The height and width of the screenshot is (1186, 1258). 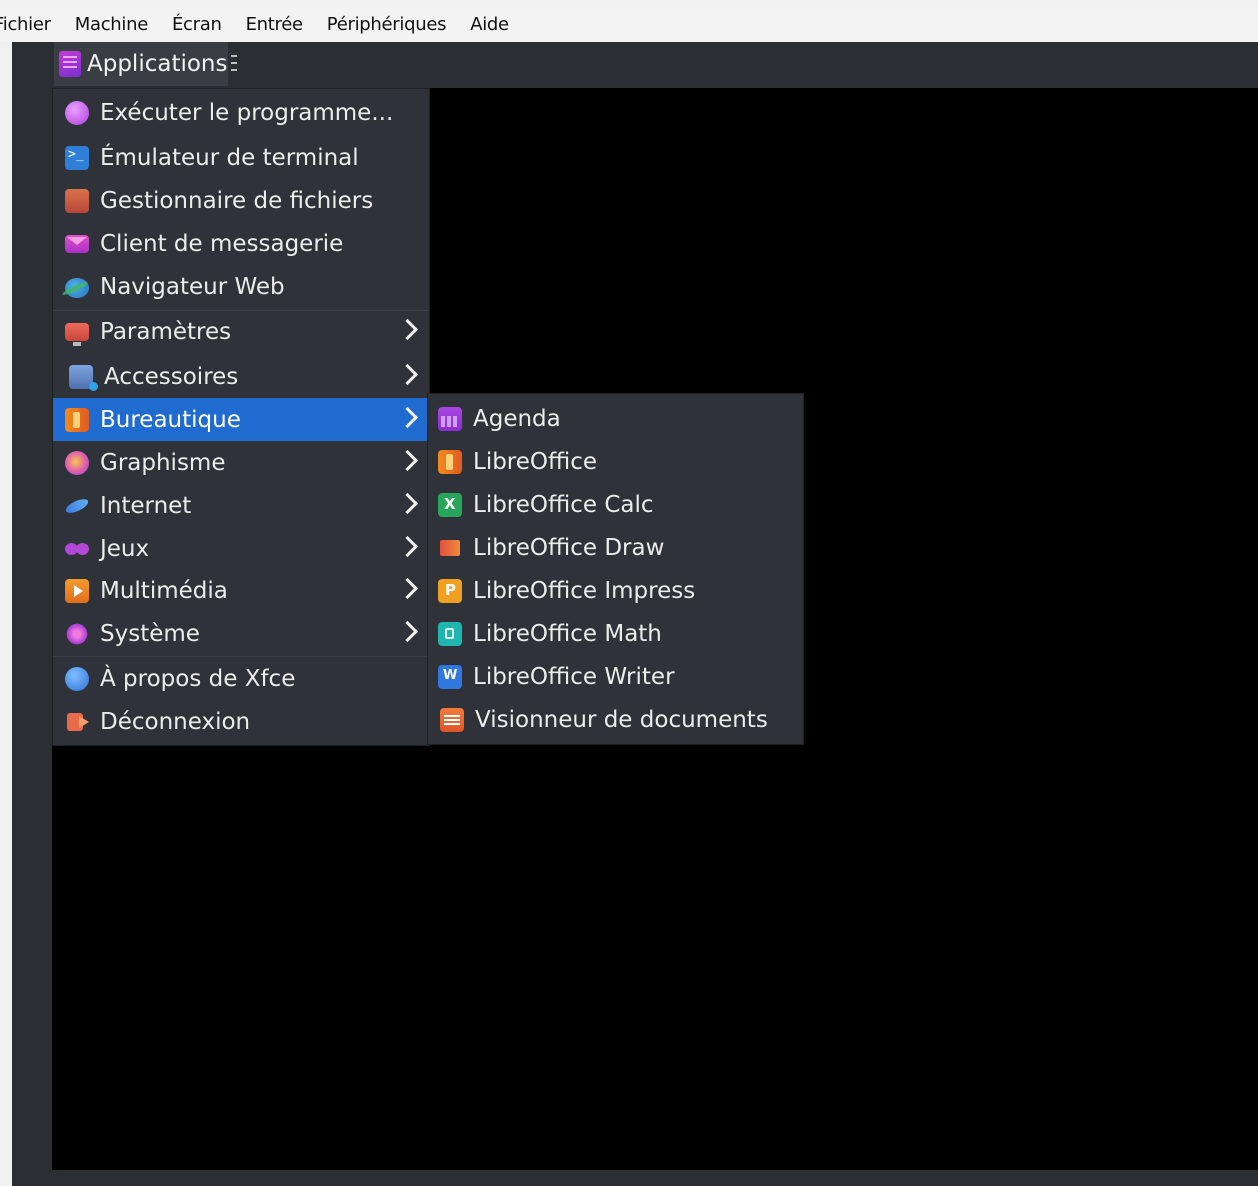 What do you see at coordinates (450, 461) in the screenshot?
I see `libreoffice-icon` at bounding box center [450, 461].